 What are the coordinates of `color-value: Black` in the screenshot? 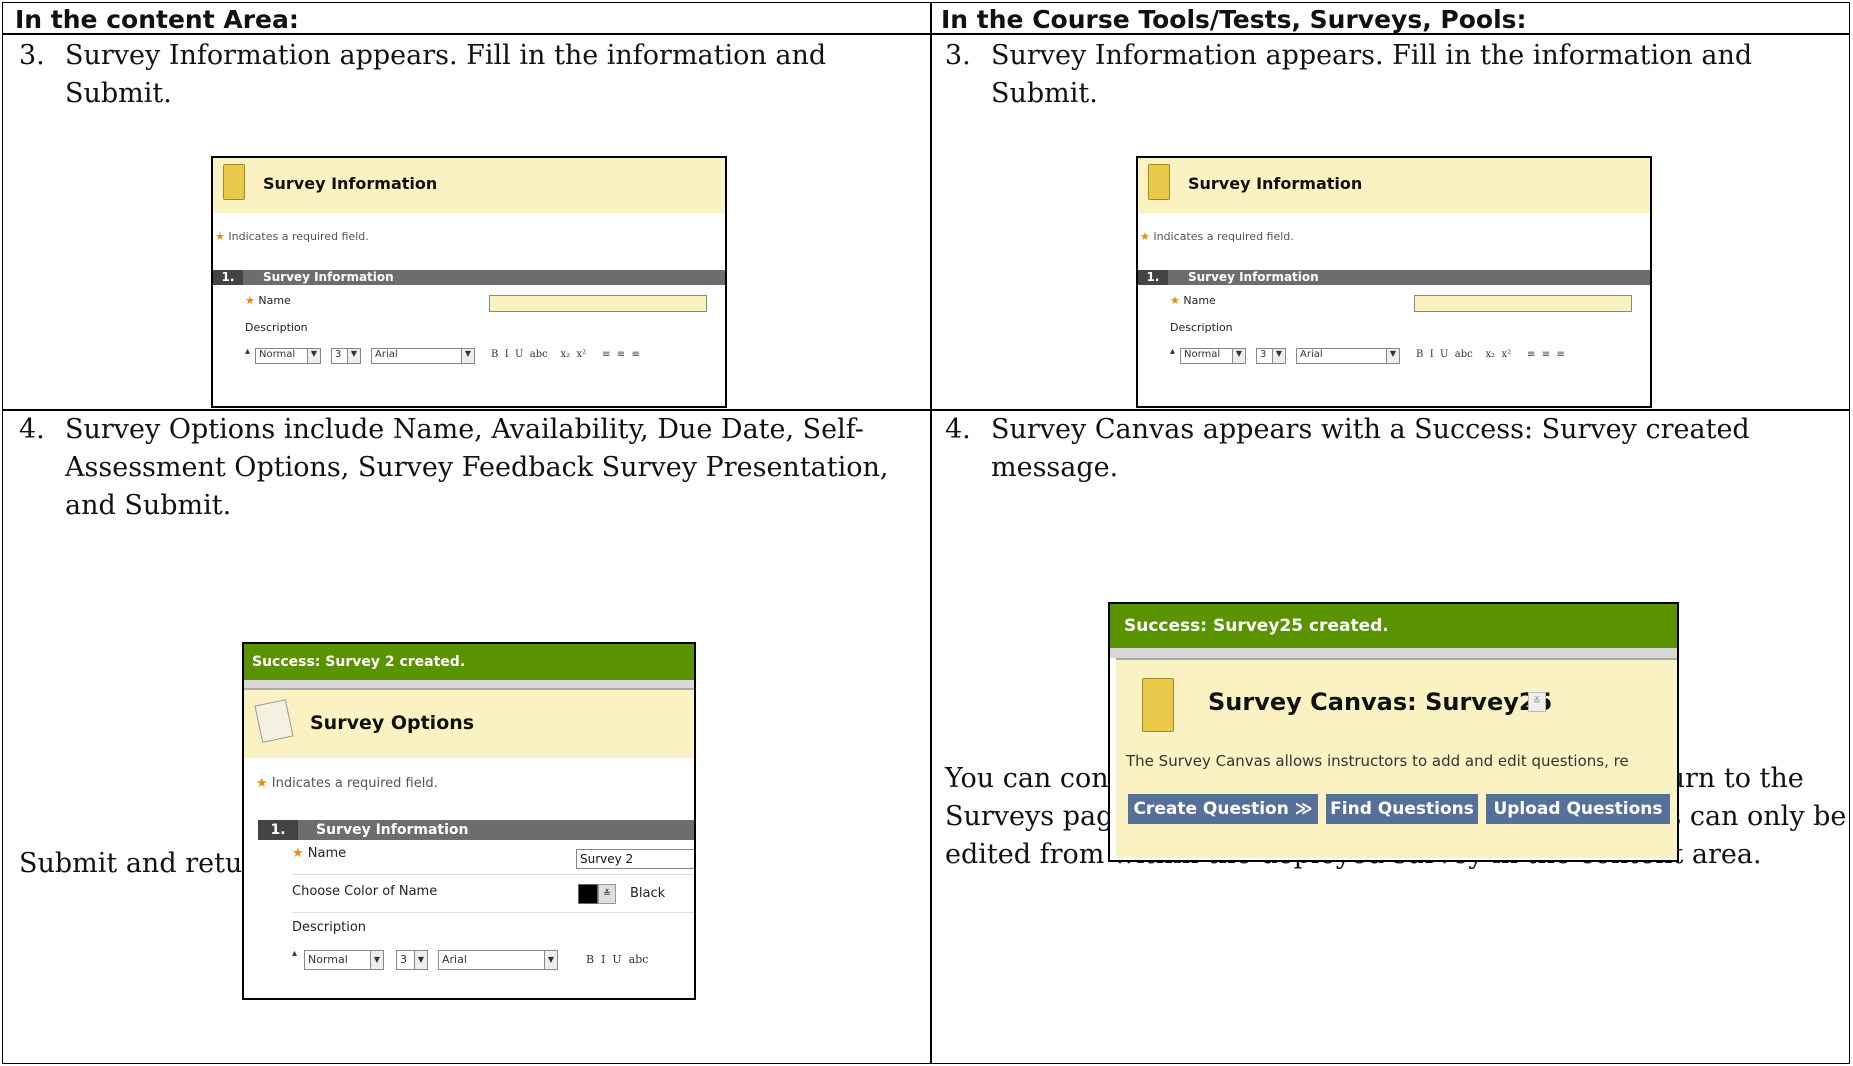 It's located at (648, 893).